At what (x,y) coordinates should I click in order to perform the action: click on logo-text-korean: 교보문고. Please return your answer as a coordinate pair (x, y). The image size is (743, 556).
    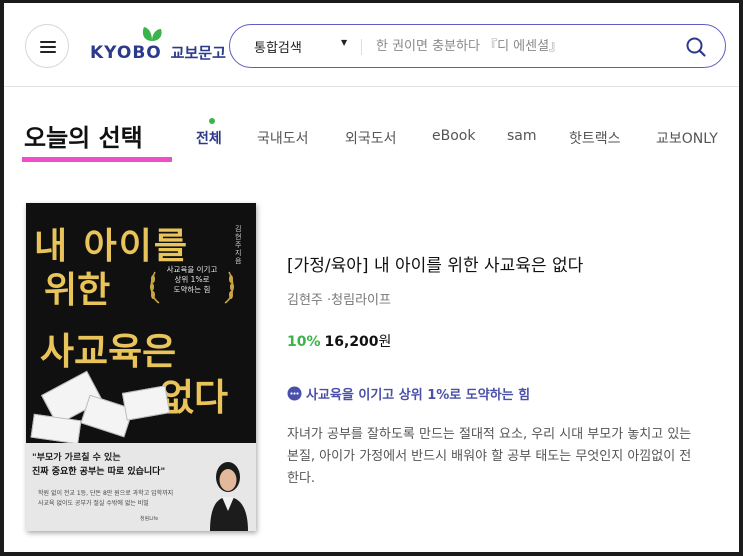
    Looking at the image, I should click on (198, 53).